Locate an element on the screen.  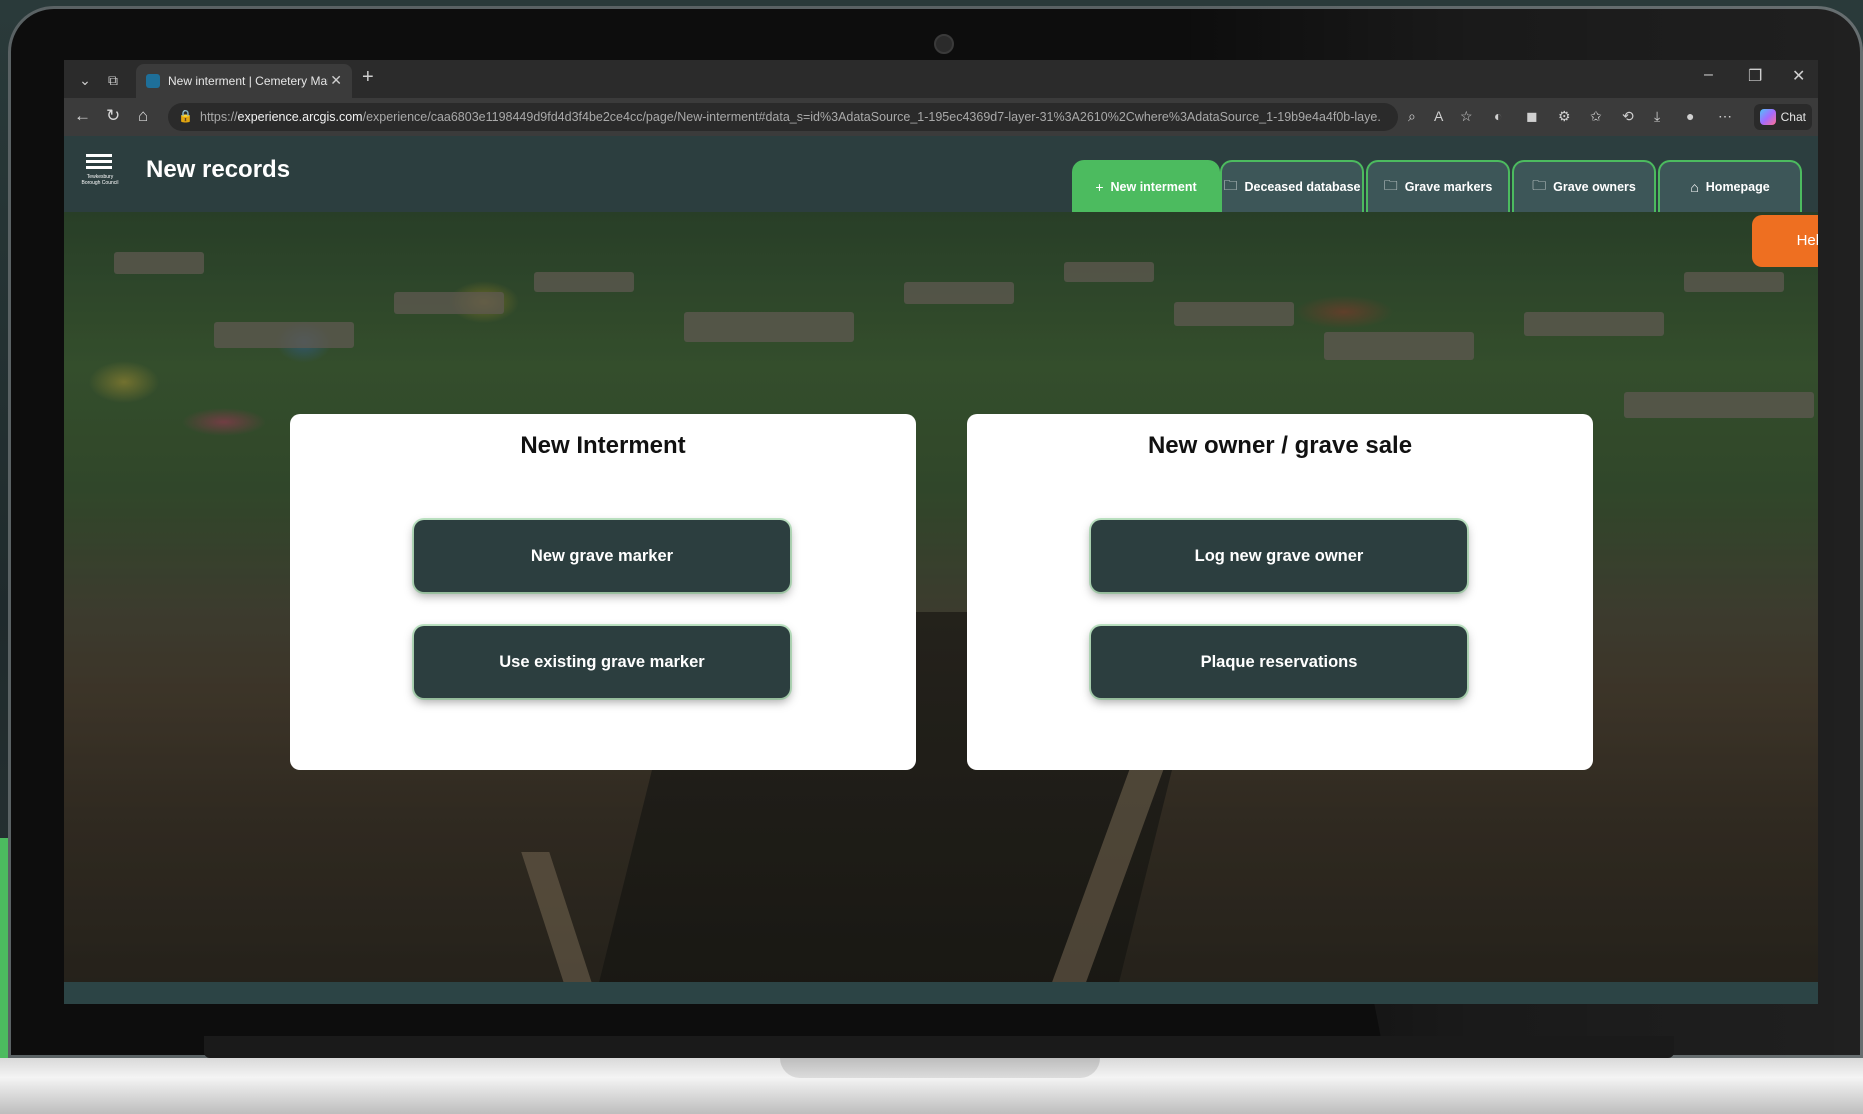
new-grave-marker-button: New grave marker is located at coordinates (602, 556).